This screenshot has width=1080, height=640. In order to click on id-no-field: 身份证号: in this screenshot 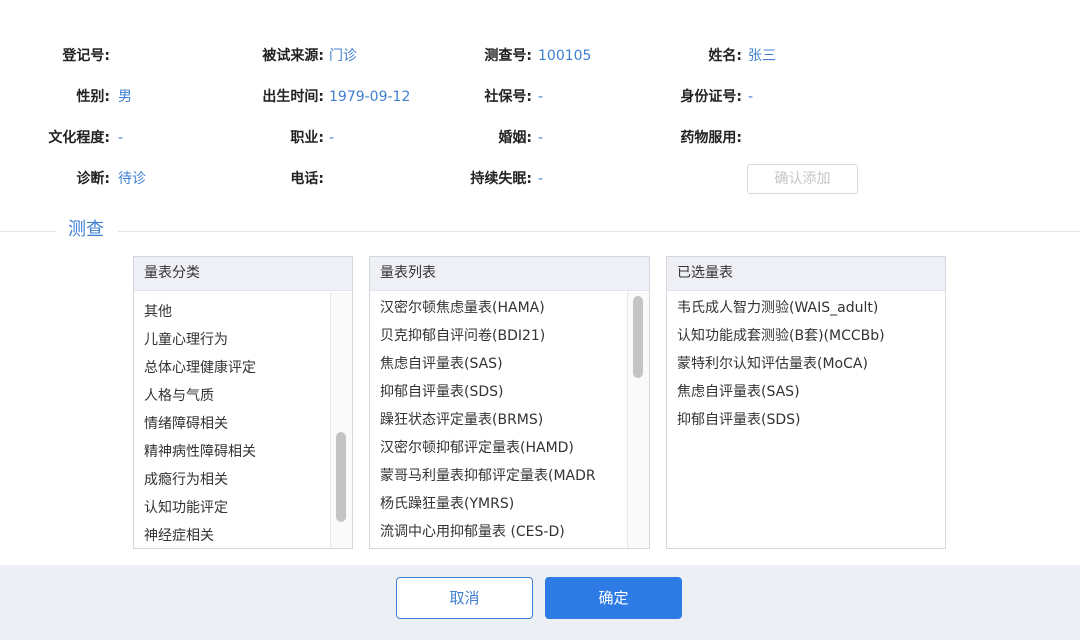, I will do `click(371, 97)`.